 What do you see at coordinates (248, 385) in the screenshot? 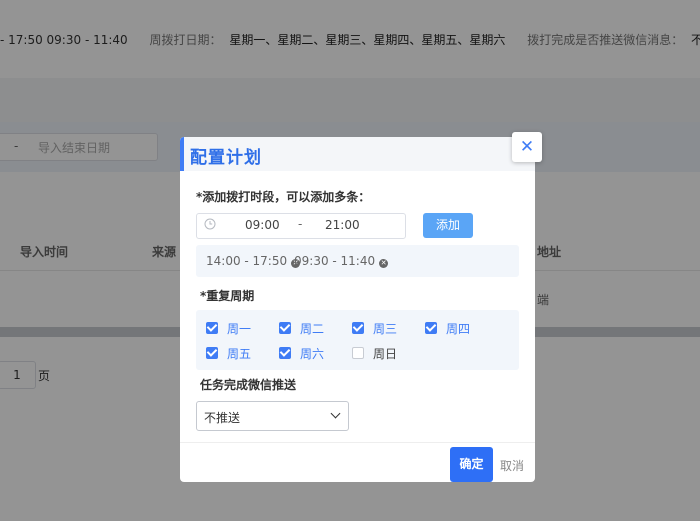
I see `wechat-push-label: 任务完成微信推送` at bounding box center [248, 385].